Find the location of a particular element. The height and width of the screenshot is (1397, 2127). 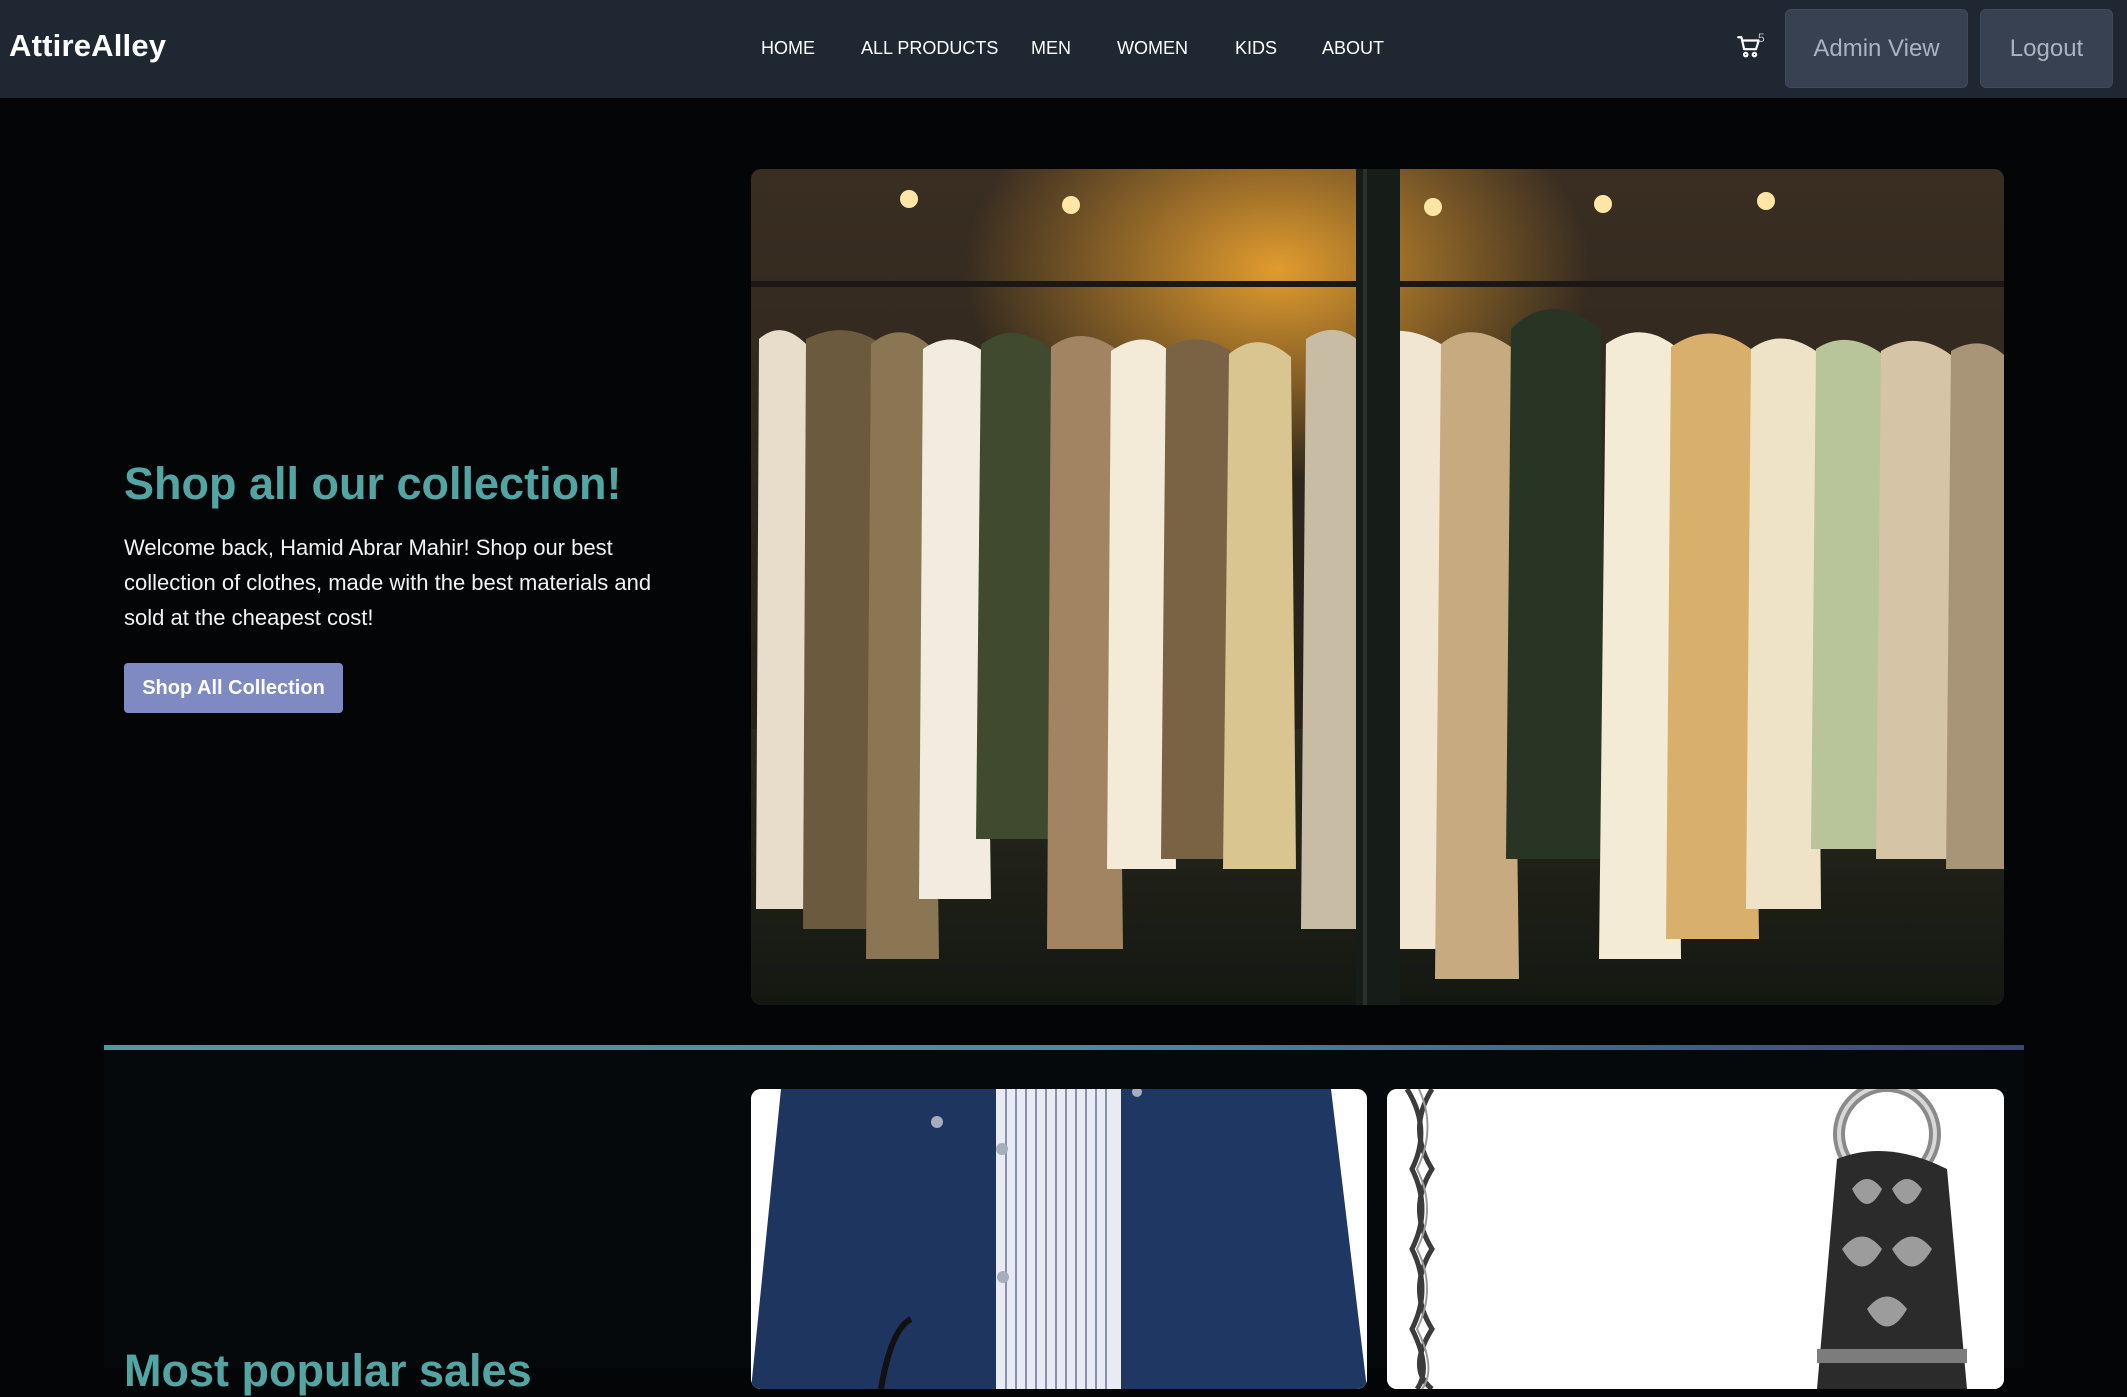

product-card-jacket is located at coordinates (1059, 1239).